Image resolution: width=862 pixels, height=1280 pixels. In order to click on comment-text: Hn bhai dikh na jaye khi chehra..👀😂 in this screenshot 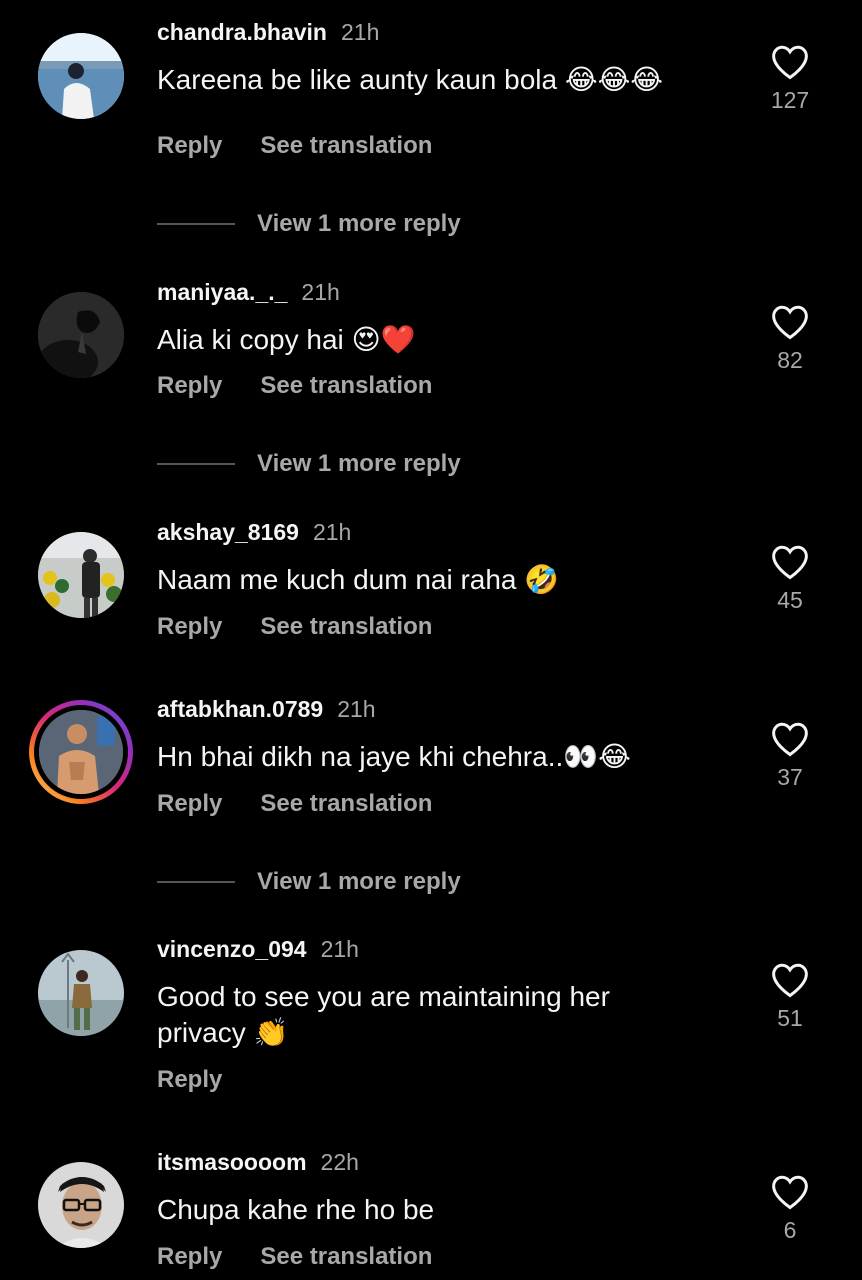, I will do `click(394, 756)`.